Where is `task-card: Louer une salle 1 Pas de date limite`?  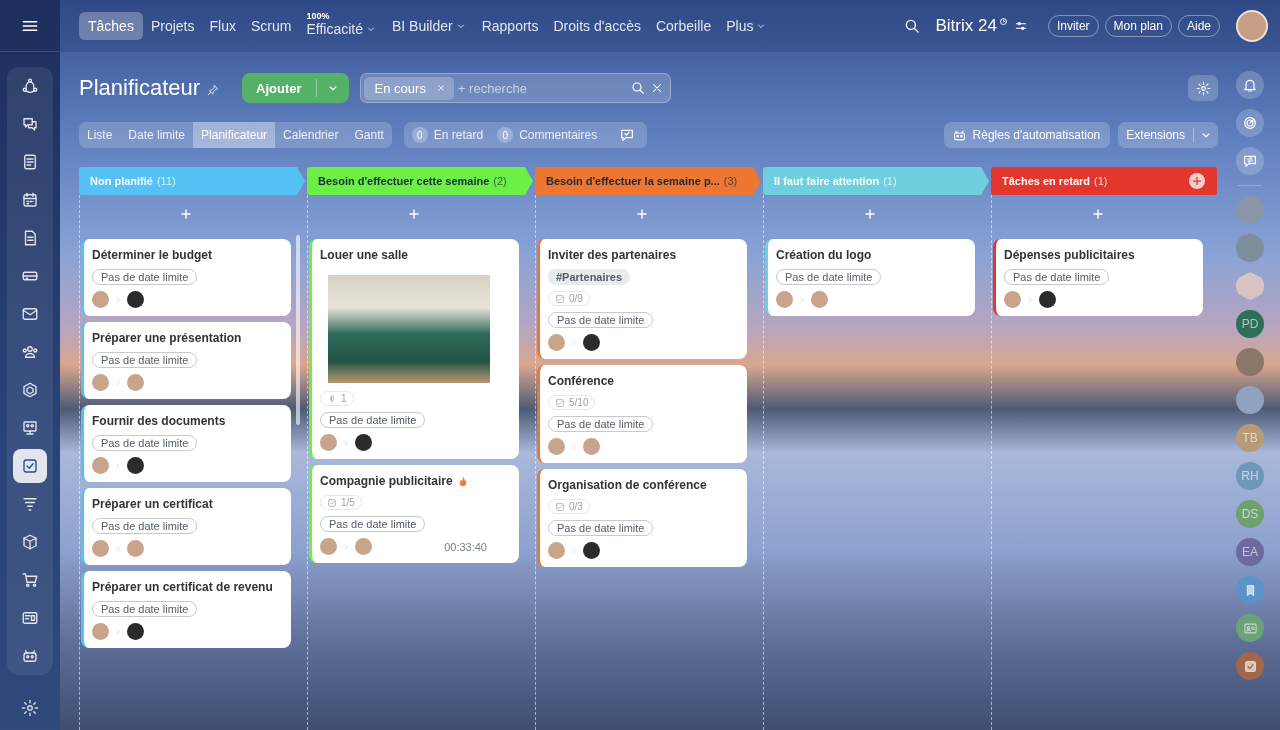
task-card: Louer une salle 1 Pas de date limite is located at coordinates (414, 349).